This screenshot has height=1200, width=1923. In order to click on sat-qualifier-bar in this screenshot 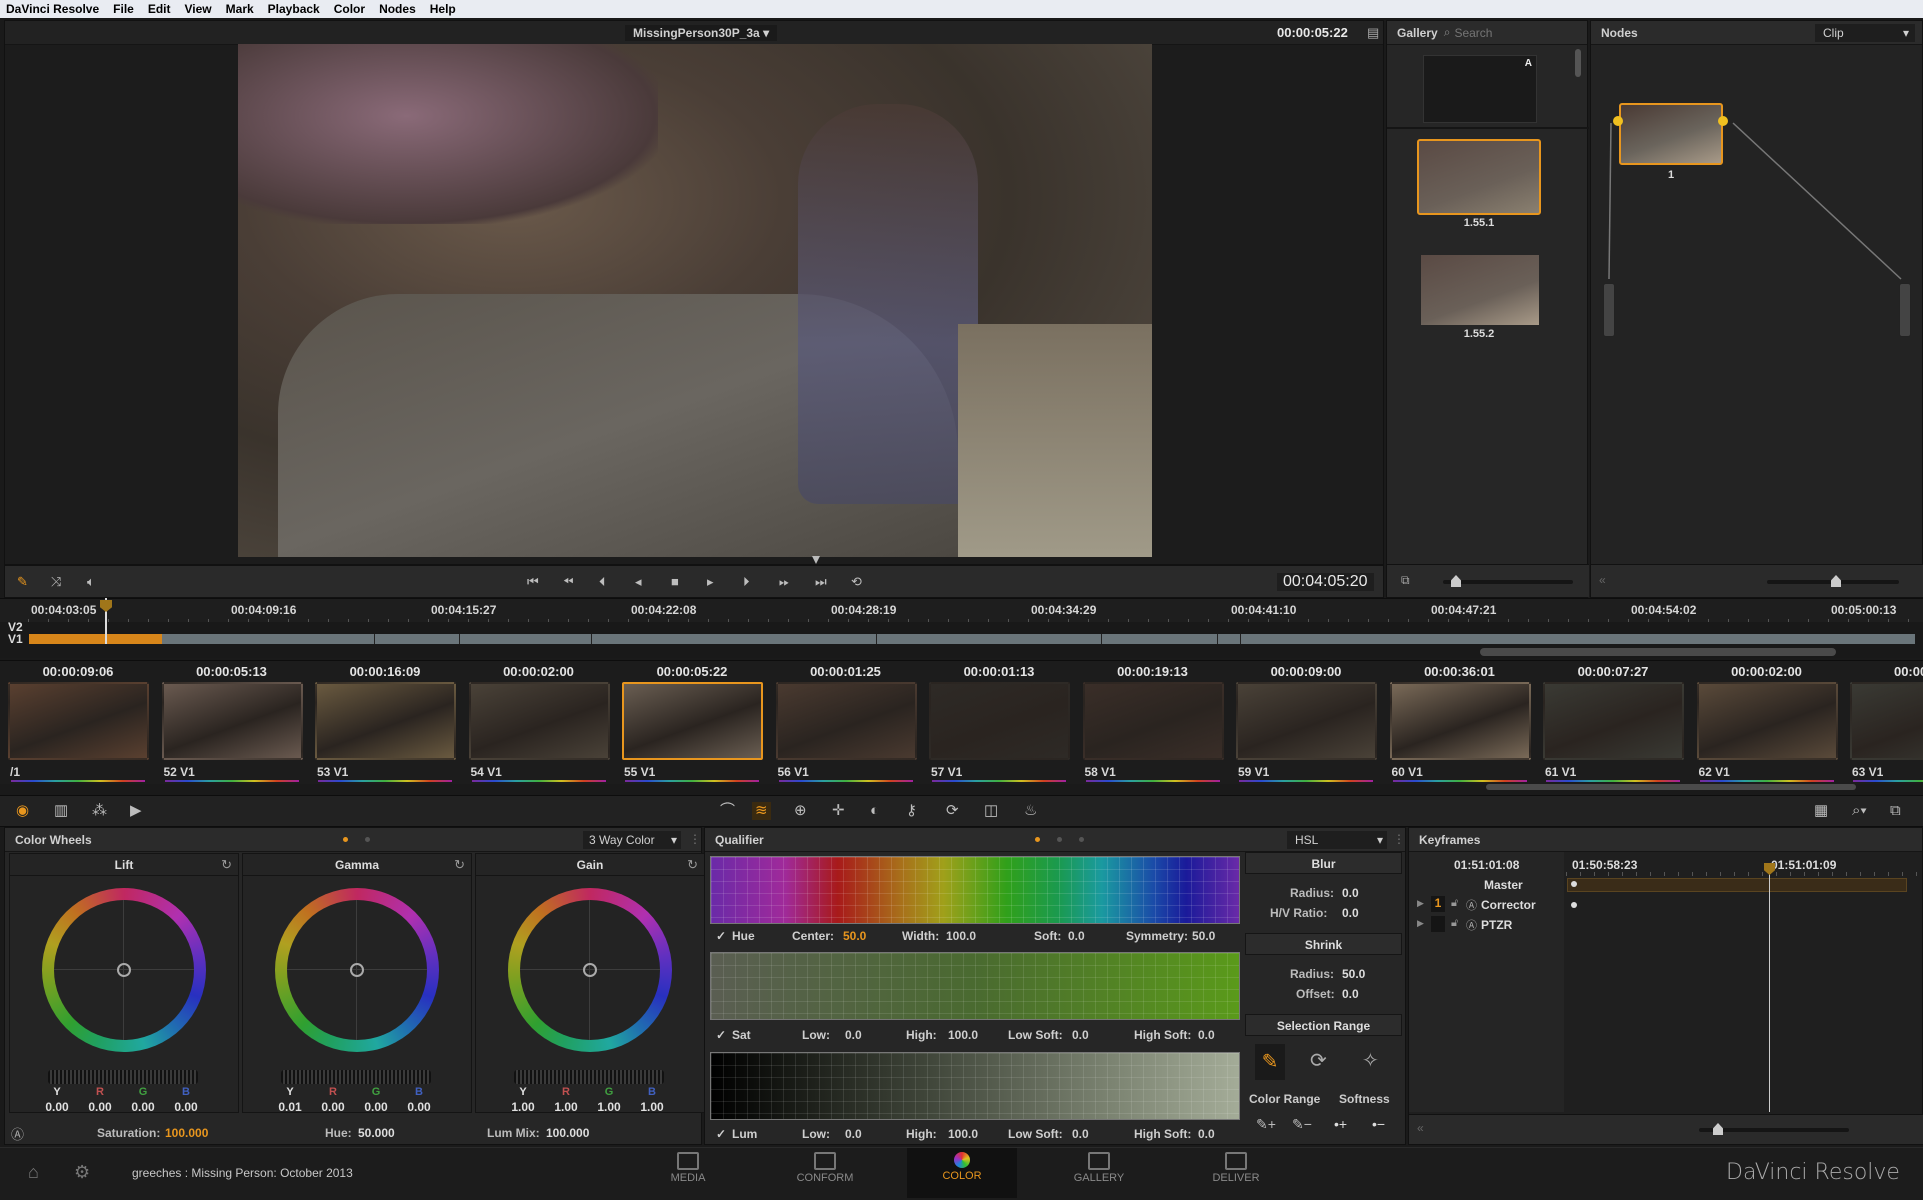, I will do `click(975, 986)`.